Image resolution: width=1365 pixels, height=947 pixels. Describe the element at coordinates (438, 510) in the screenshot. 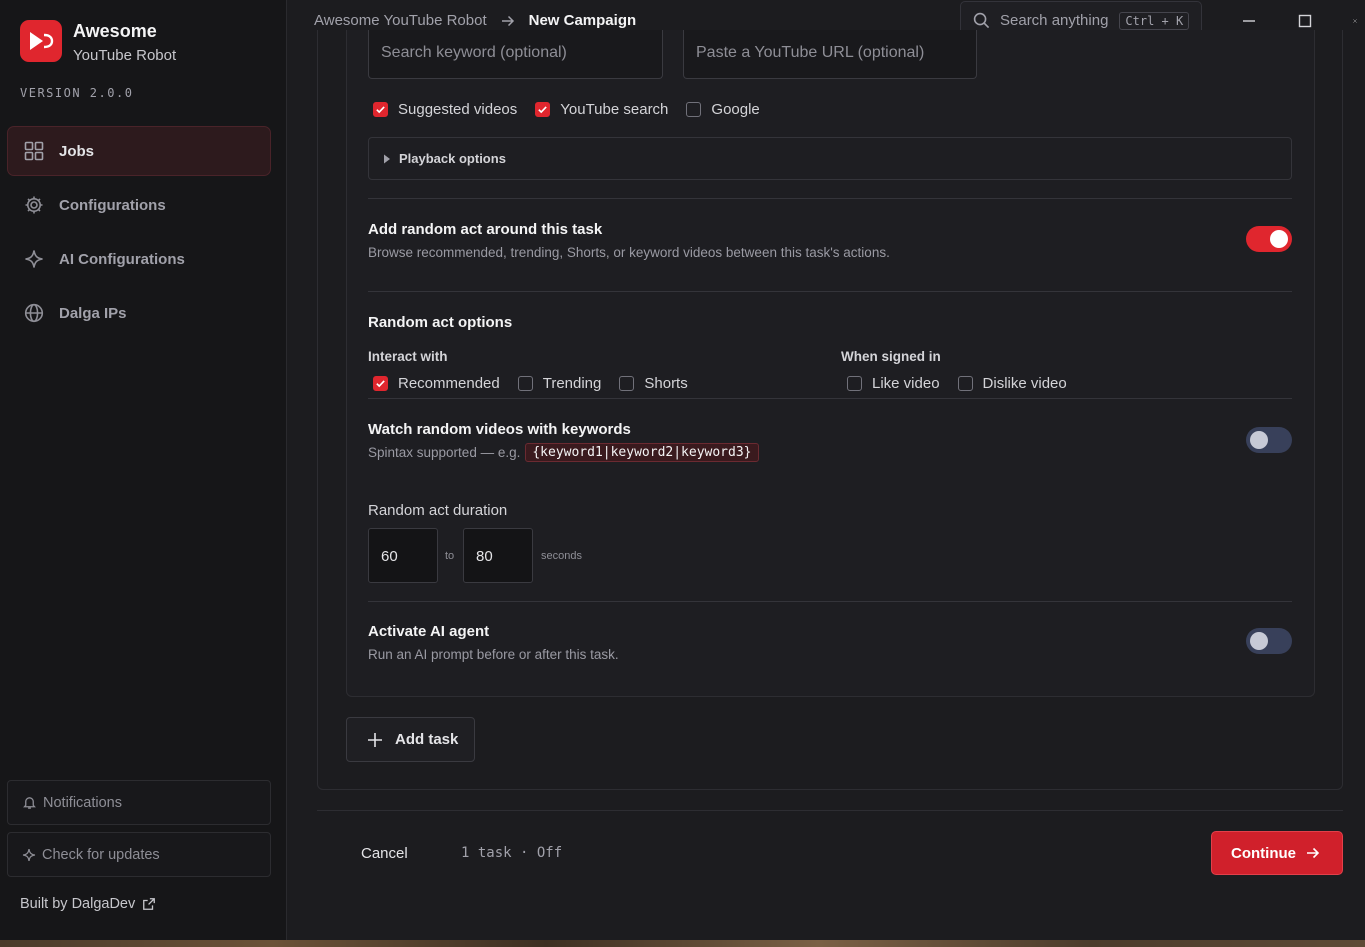

I see `duration-title: Random act duration` at that location.